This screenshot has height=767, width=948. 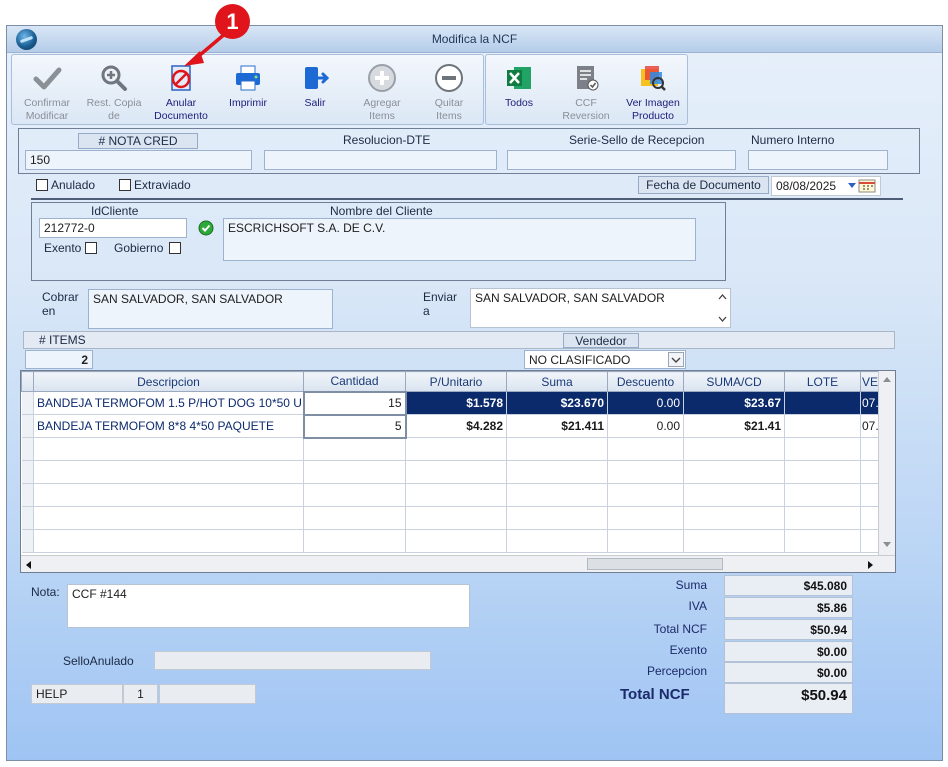 I want to click on grid-vertical-scrollbar, so click(x=886, y=463).